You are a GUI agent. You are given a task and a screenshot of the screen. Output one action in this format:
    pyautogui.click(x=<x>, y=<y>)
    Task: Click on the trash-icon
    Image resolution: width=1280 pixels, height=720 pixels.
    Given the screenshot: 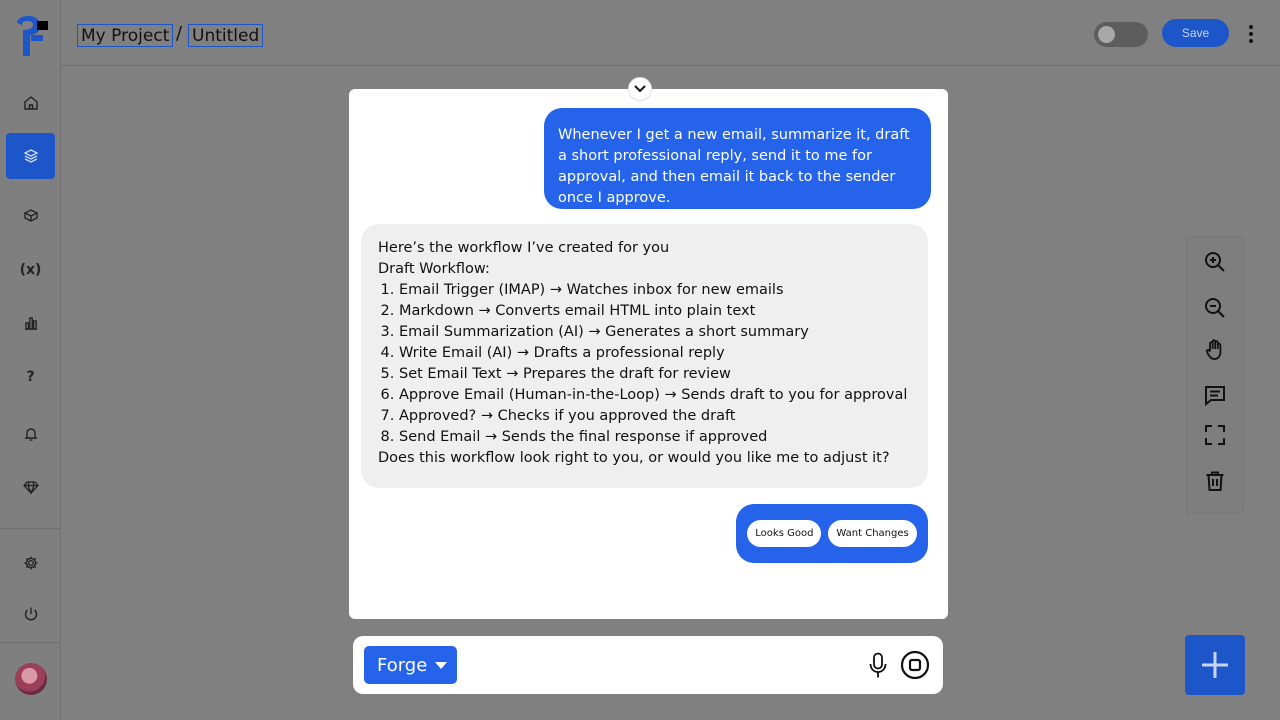 What is the action you would take?
    pyautogui.click(x=1215, y=481)
    